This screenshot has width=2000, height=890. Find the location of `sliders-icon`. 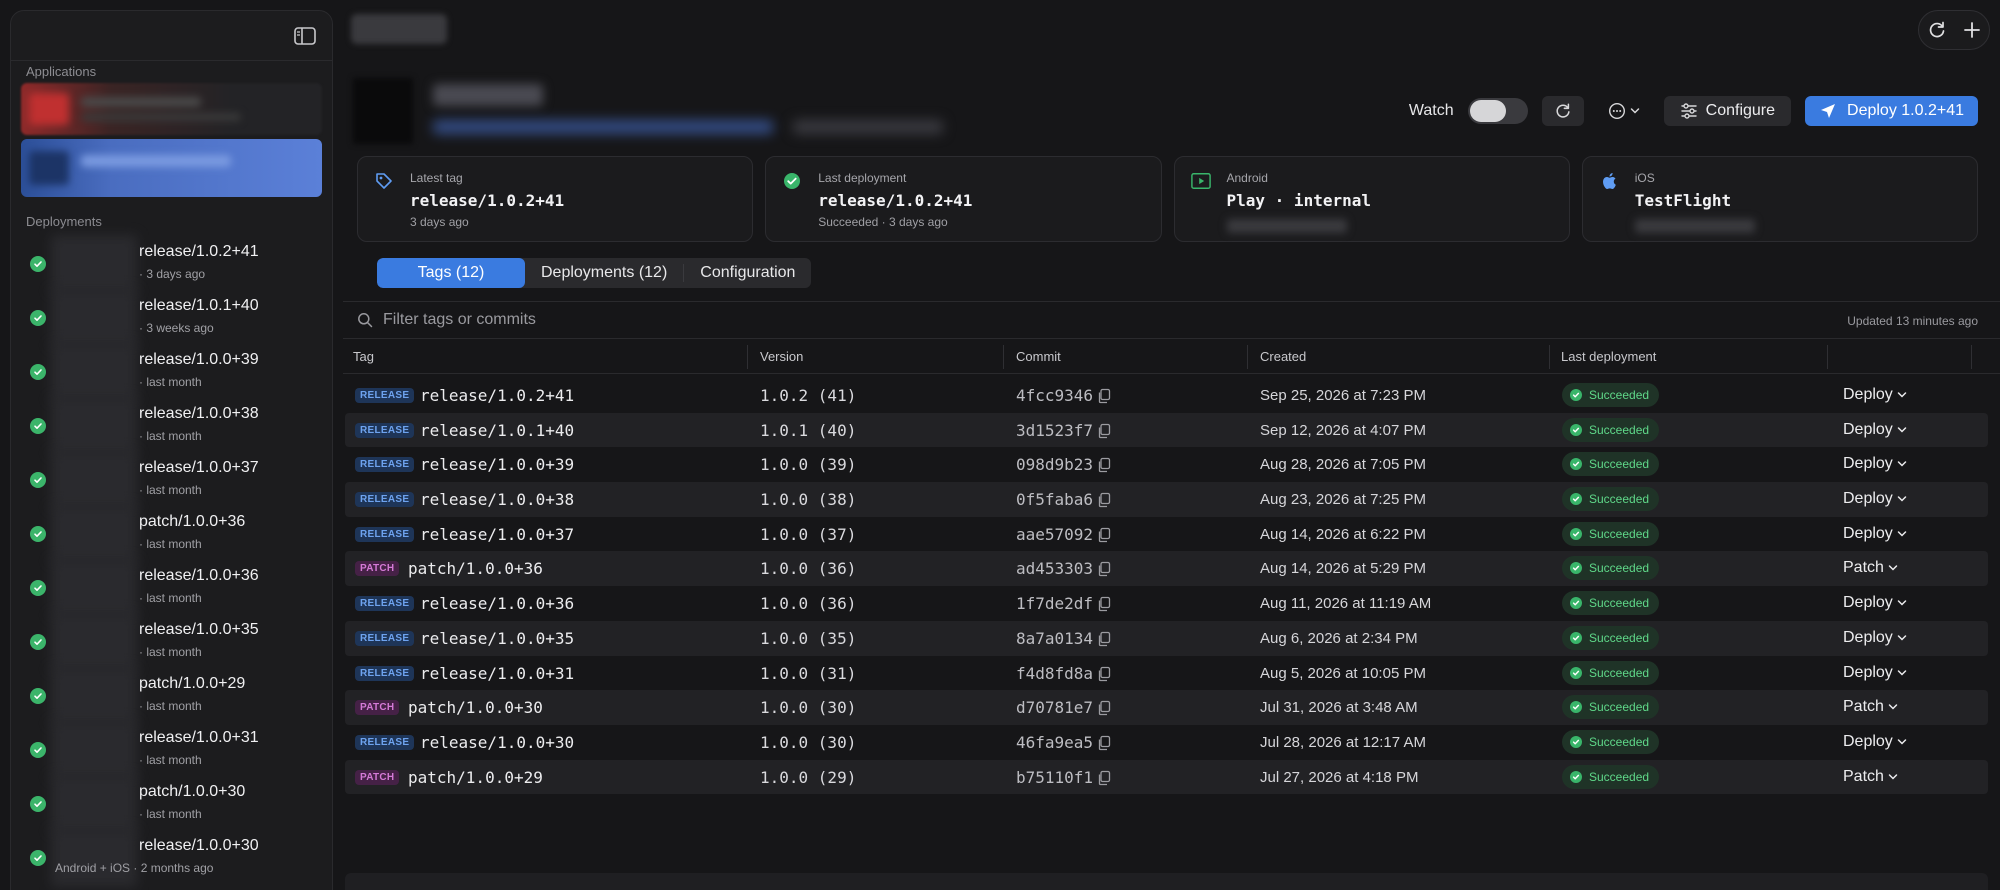

sliders-icon is located at coordinates (1688, 111).